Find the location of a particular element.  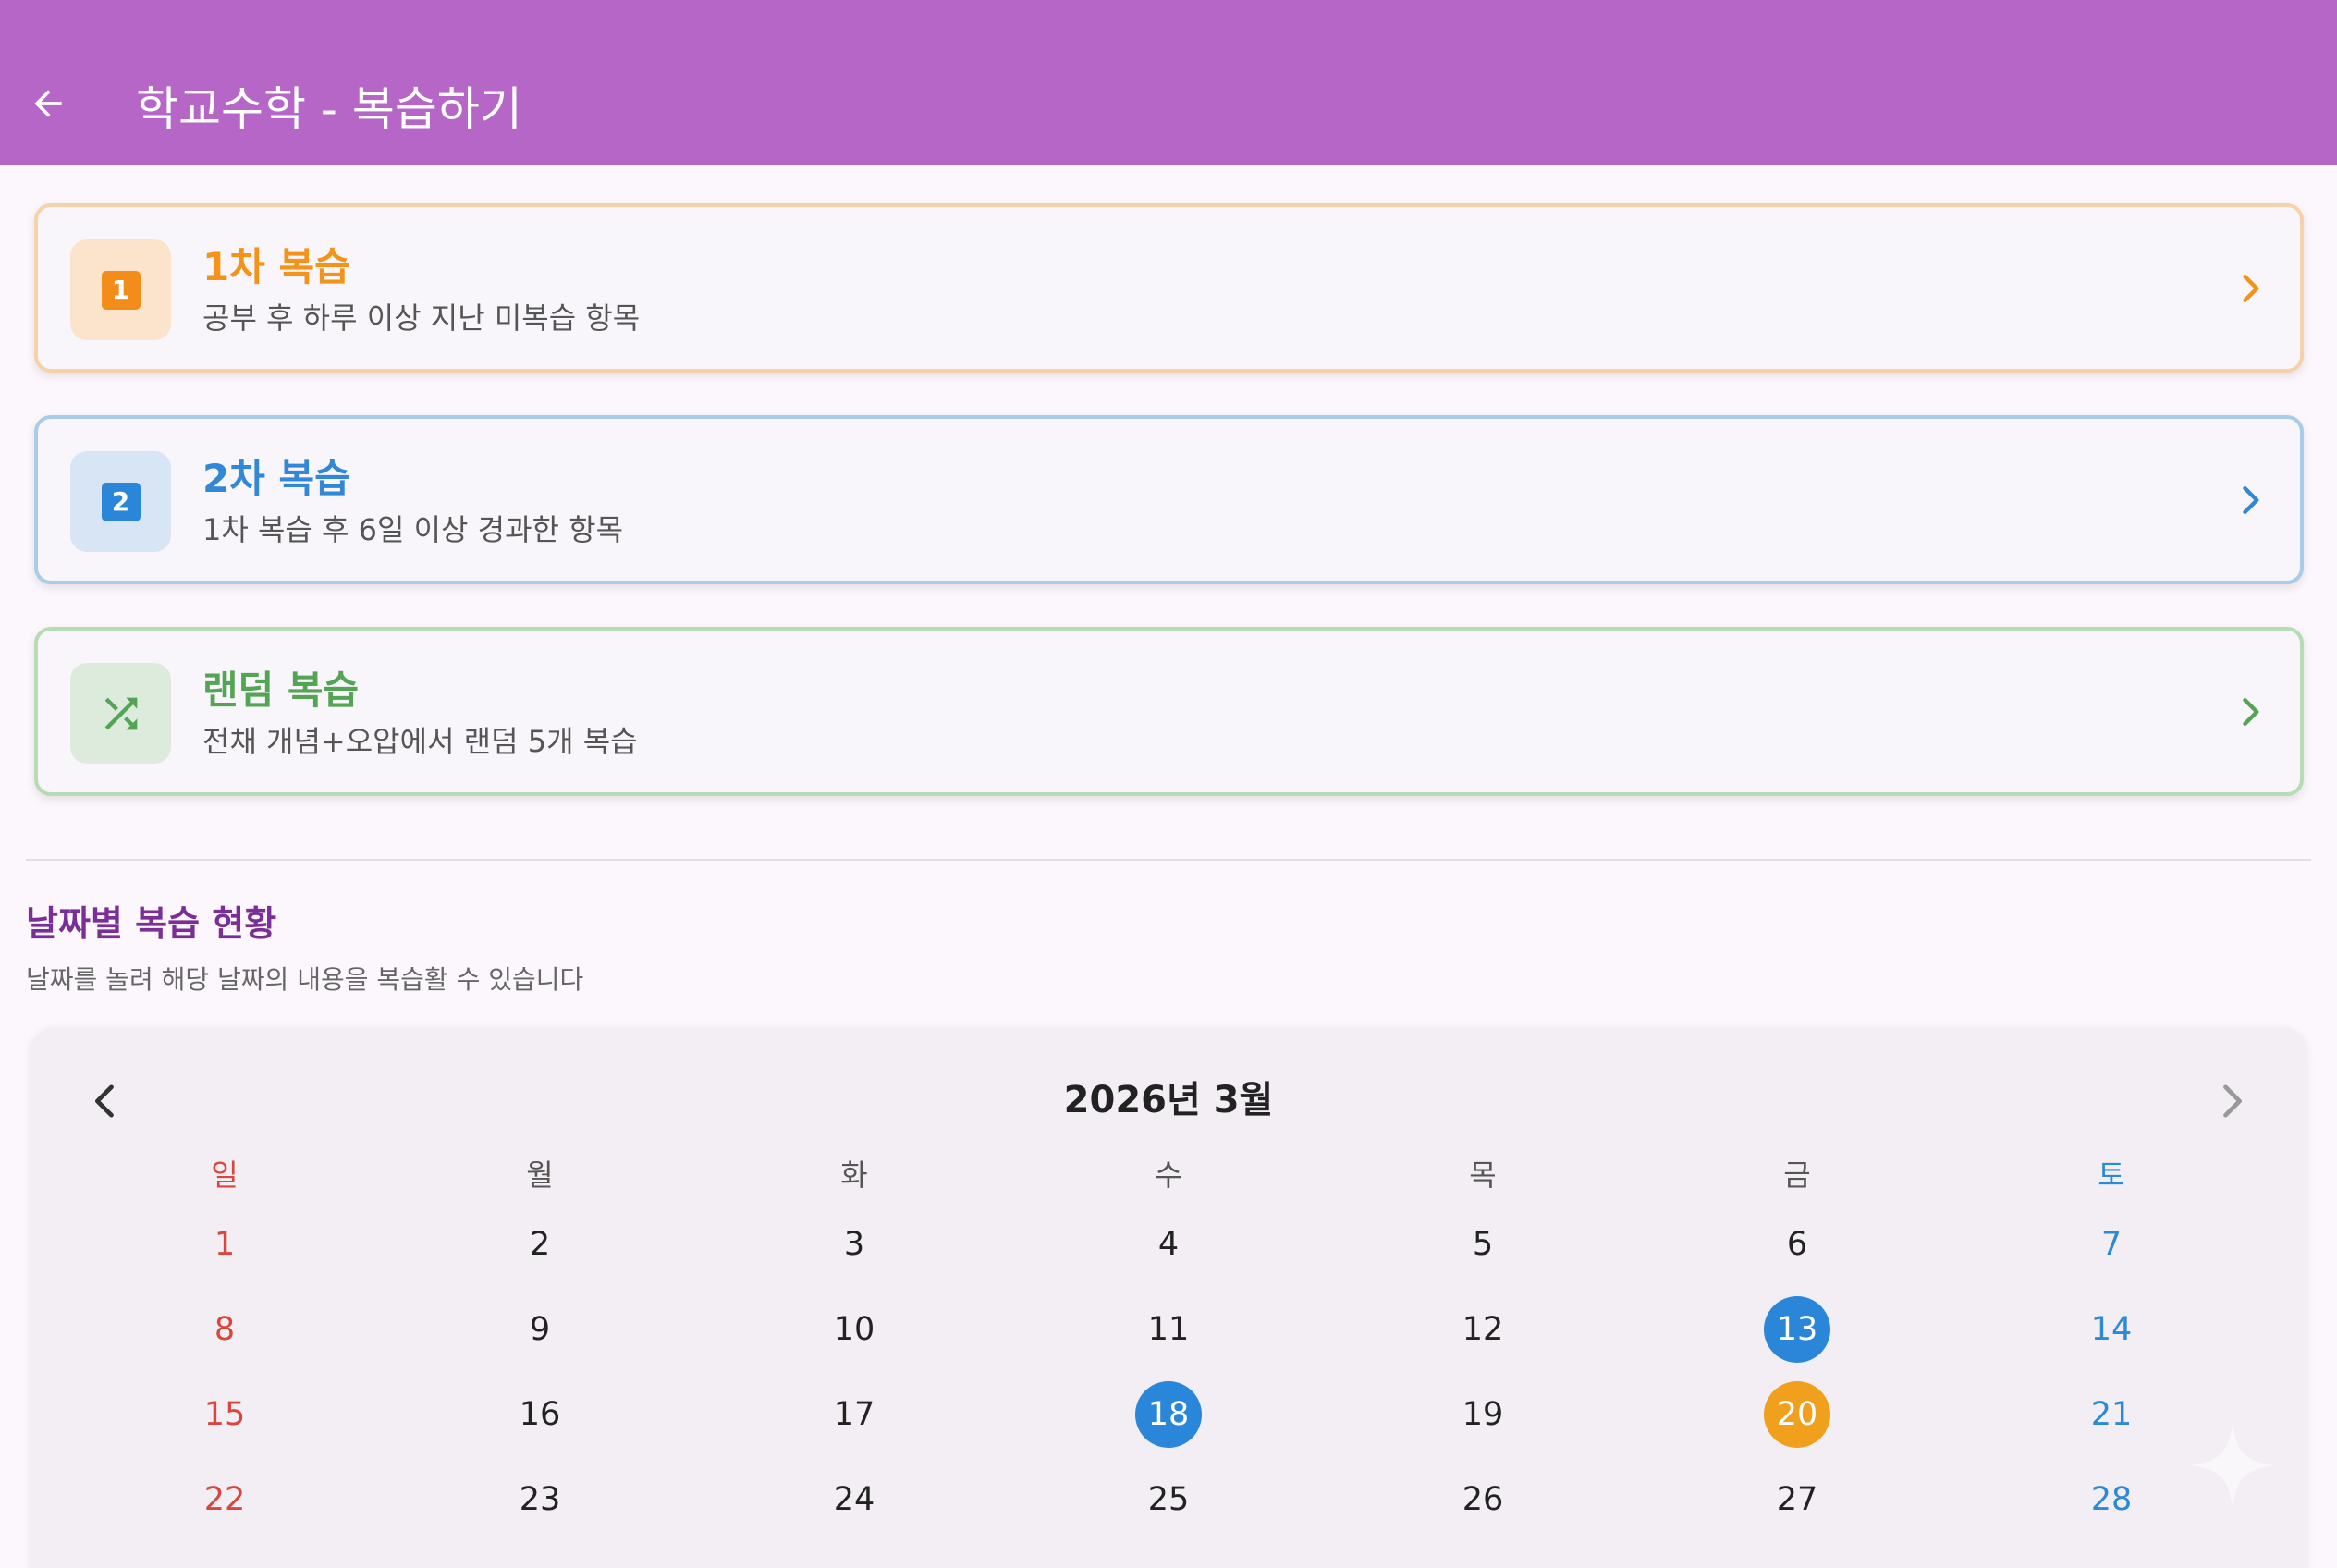

second-review-description: 1차 복습 후 6일 이상 경과한 항목 is located at coordinates (413, 530).